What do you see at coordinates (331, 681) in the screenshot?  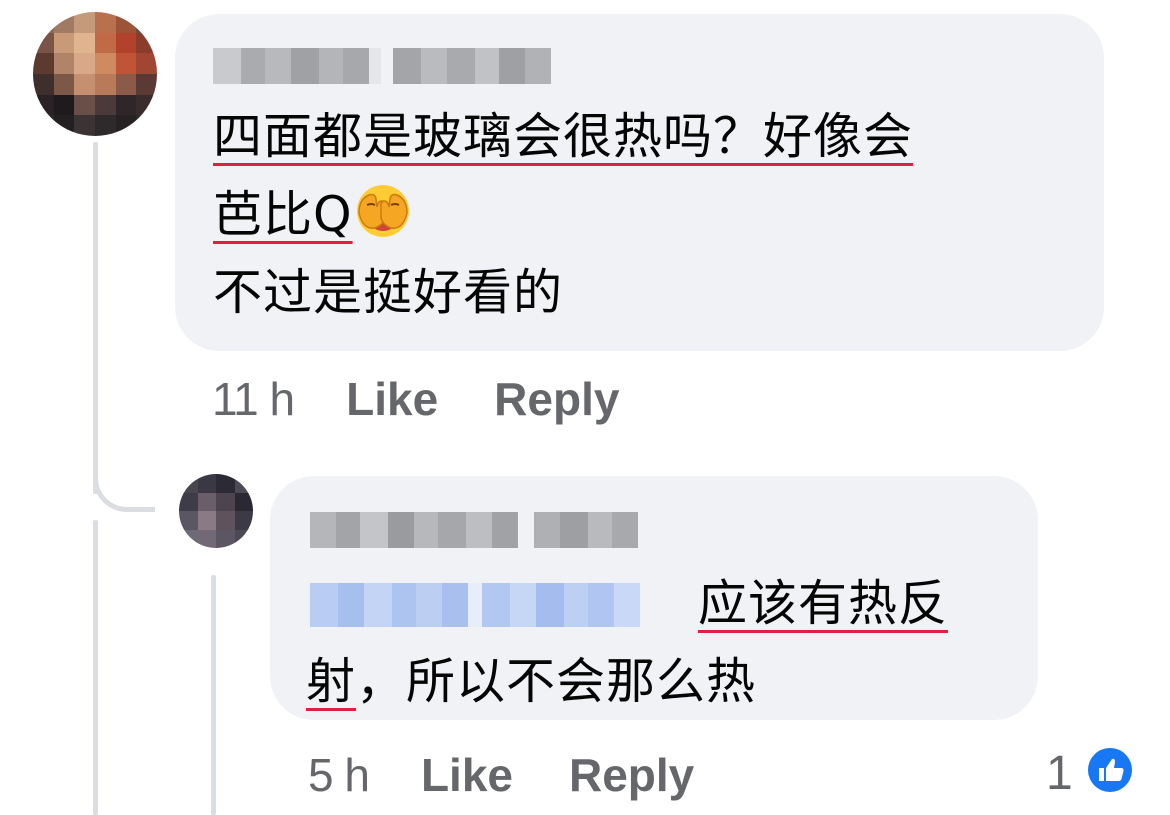 I see `reply-text-underlined-word: 射` at bounding box center [331, 681].